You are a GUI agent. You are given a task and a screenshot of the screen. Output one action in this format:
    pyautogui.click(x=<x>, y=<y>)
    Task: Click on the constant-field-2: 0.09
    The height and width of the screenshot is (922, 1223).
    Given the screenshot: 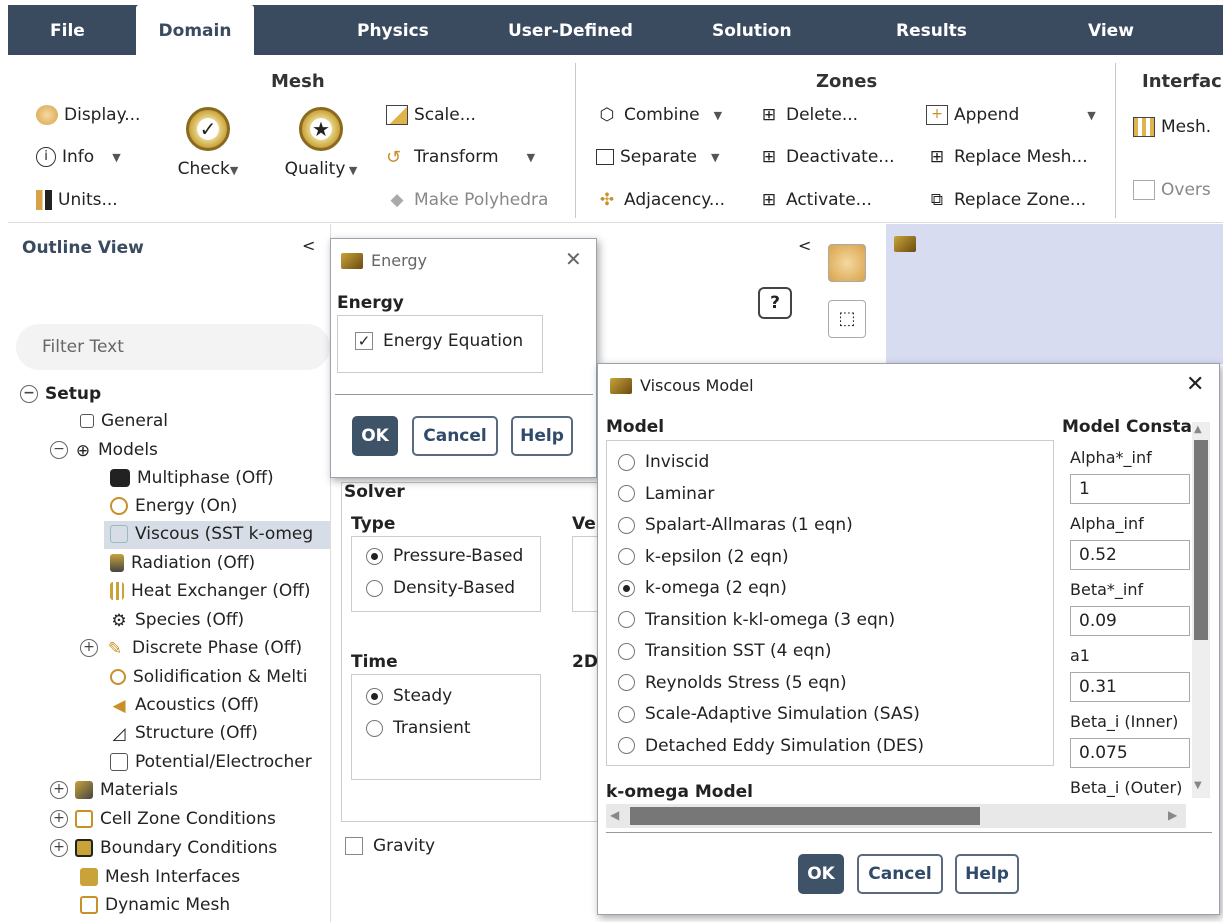 What is the action you would take?
    pyautogui.click(x=1130, y=621)
    